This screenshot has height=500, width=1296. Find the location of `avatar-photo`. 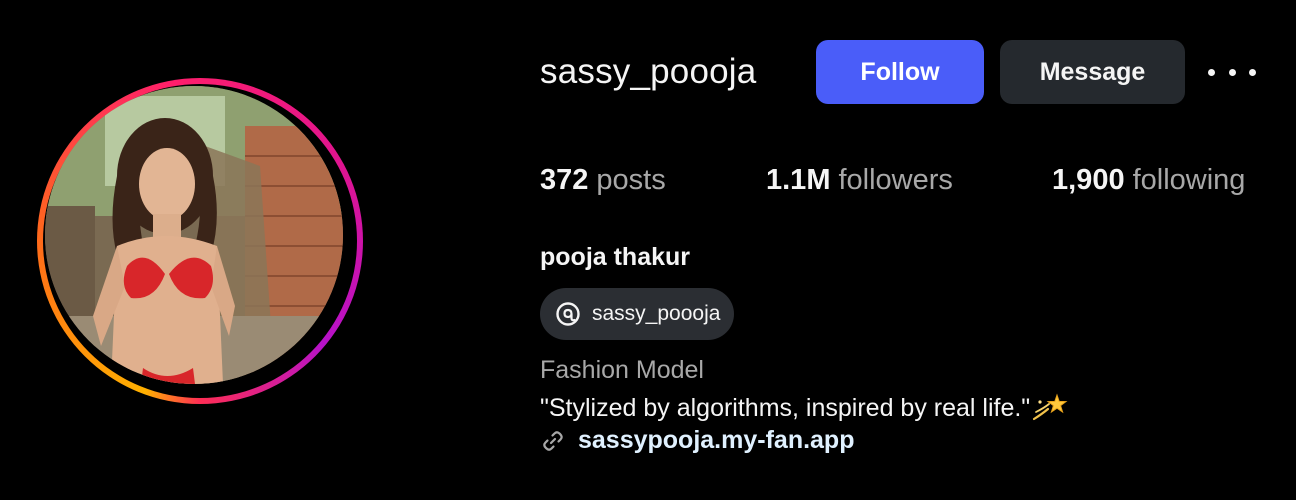

avatar-photo is located at coordinates (194, 235).